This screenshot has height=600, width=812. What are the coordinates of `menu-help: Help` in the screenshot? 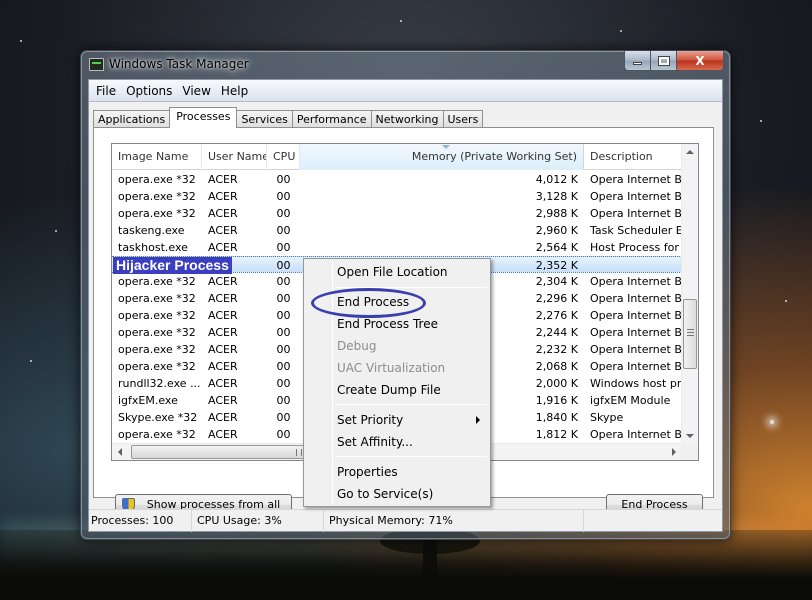 It's located at (234, 91).